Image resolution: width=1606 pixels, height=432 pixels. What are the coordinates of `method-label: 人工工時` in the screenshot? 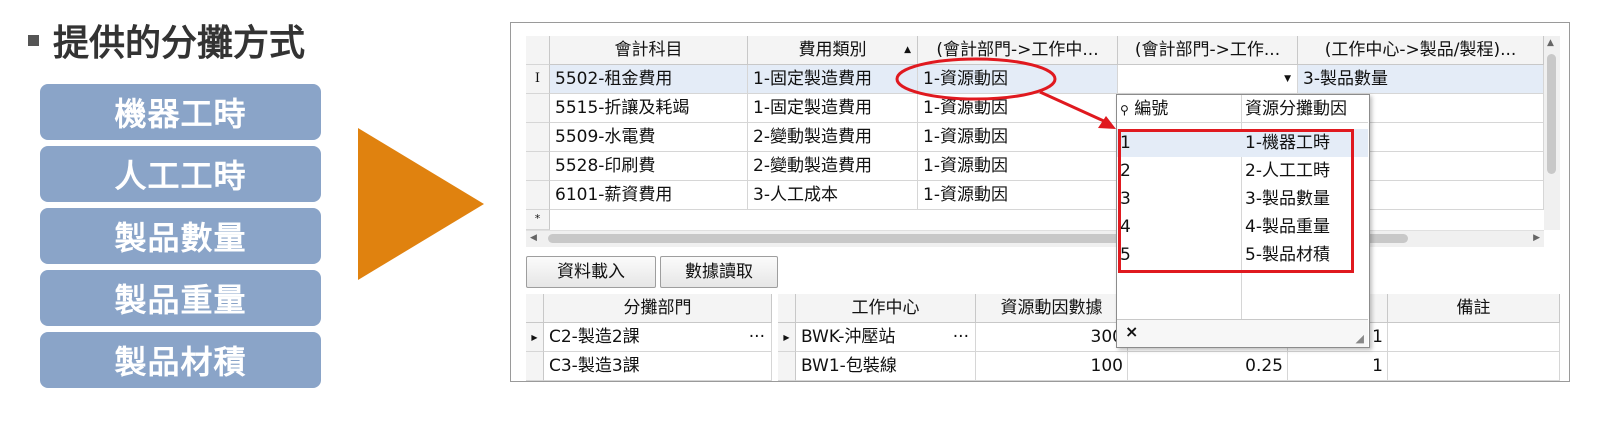 It's located at (180, 176).